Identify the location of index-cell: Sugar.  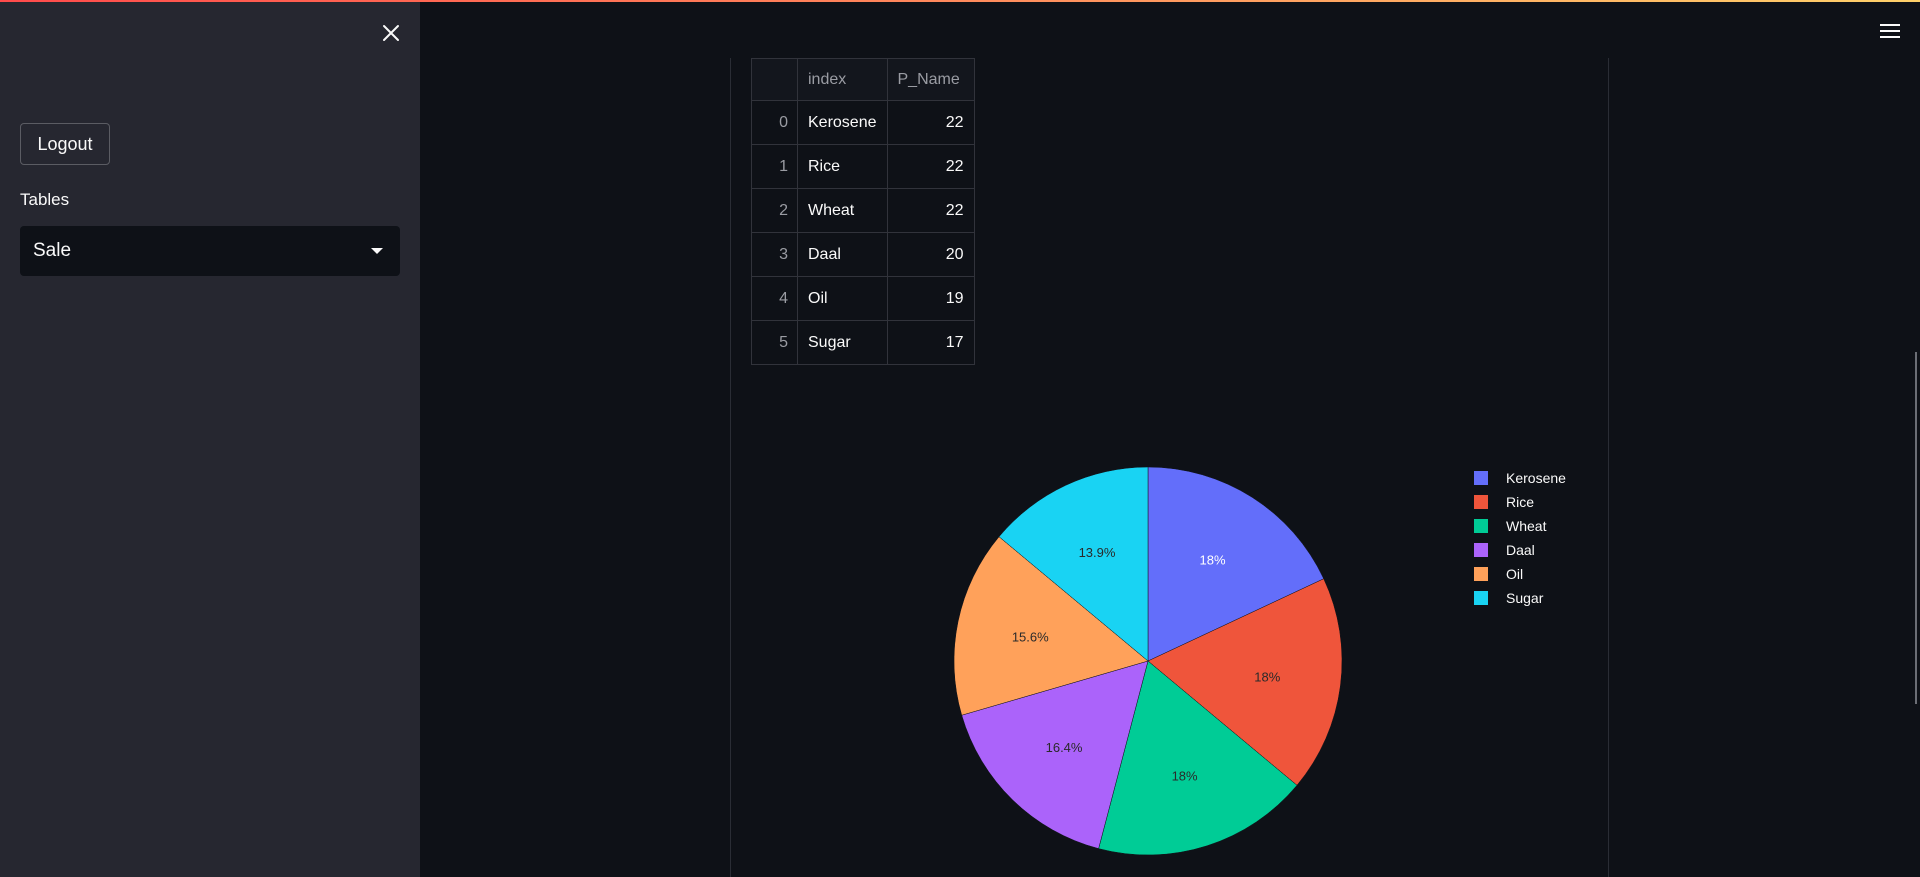
(842, 342).